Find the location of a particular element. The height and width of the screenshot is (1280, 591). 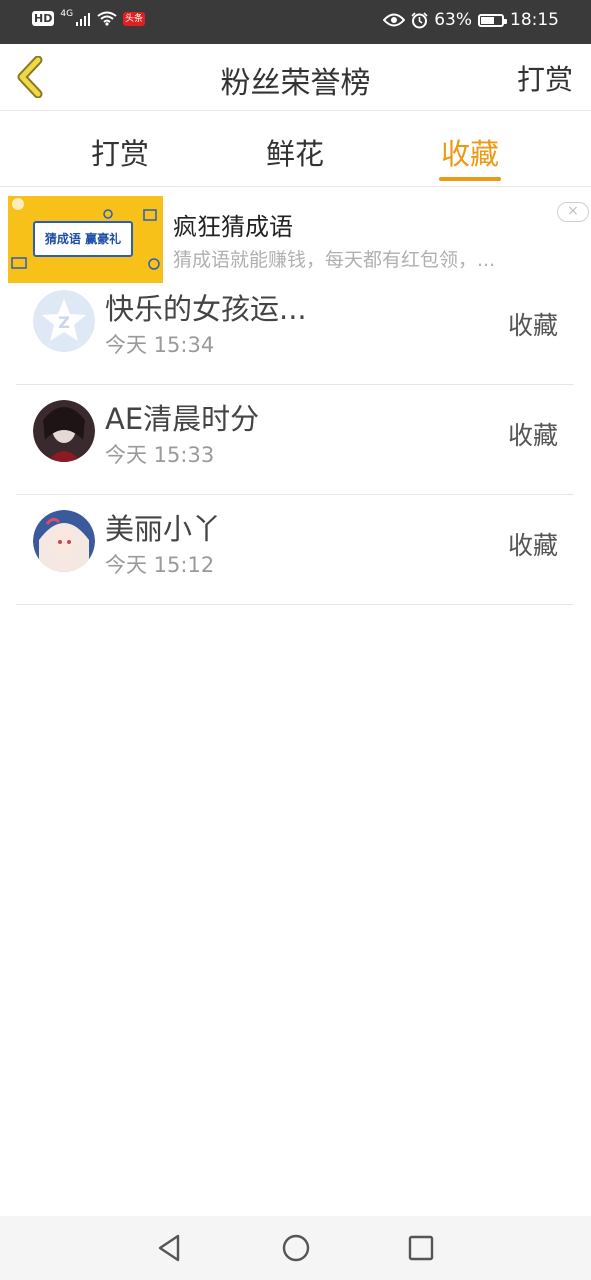

triangle-back-icon is located at coordinates (169, 1248).